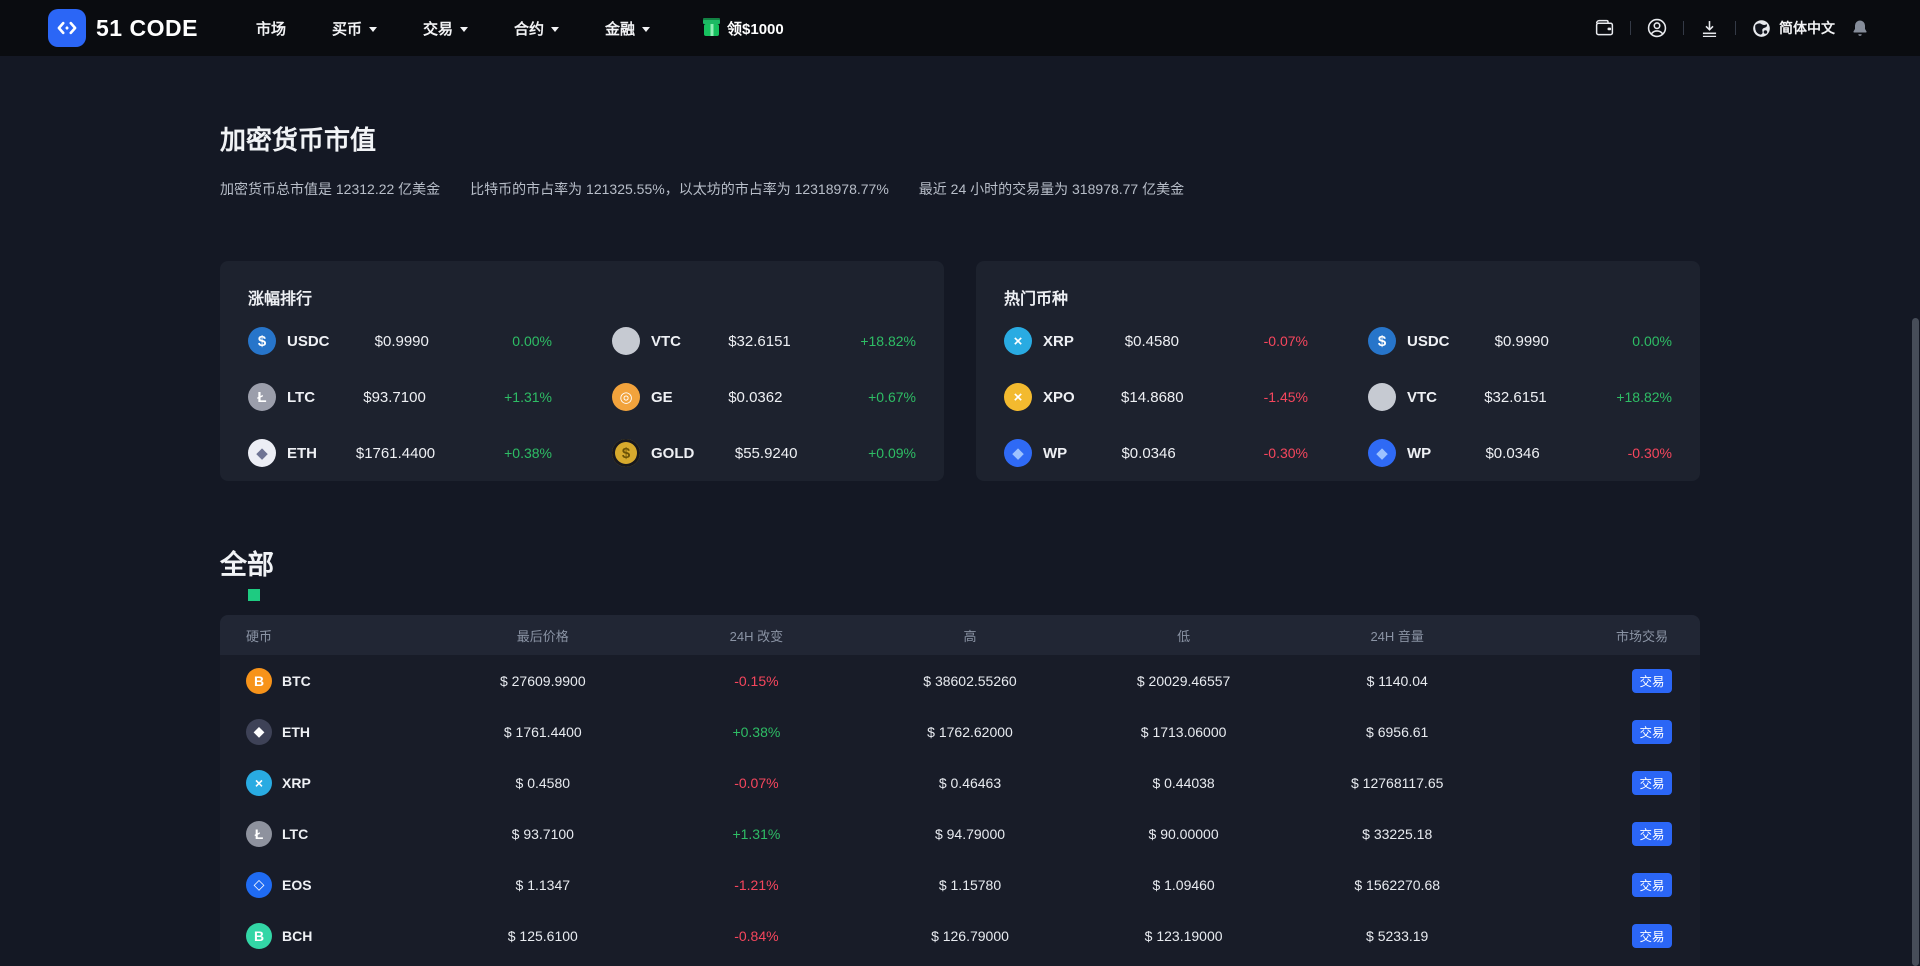 The width and height of the screenshot is (1920, 966). I want to click on xrp-icon: ×, so click(259, 782).